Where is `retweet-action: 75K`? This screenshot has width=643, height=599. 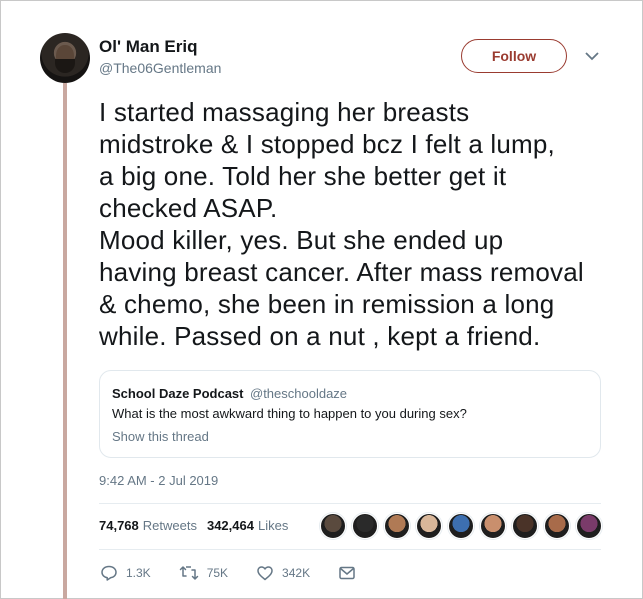
retweet-action: 75K is located at coordinates (203, 573).